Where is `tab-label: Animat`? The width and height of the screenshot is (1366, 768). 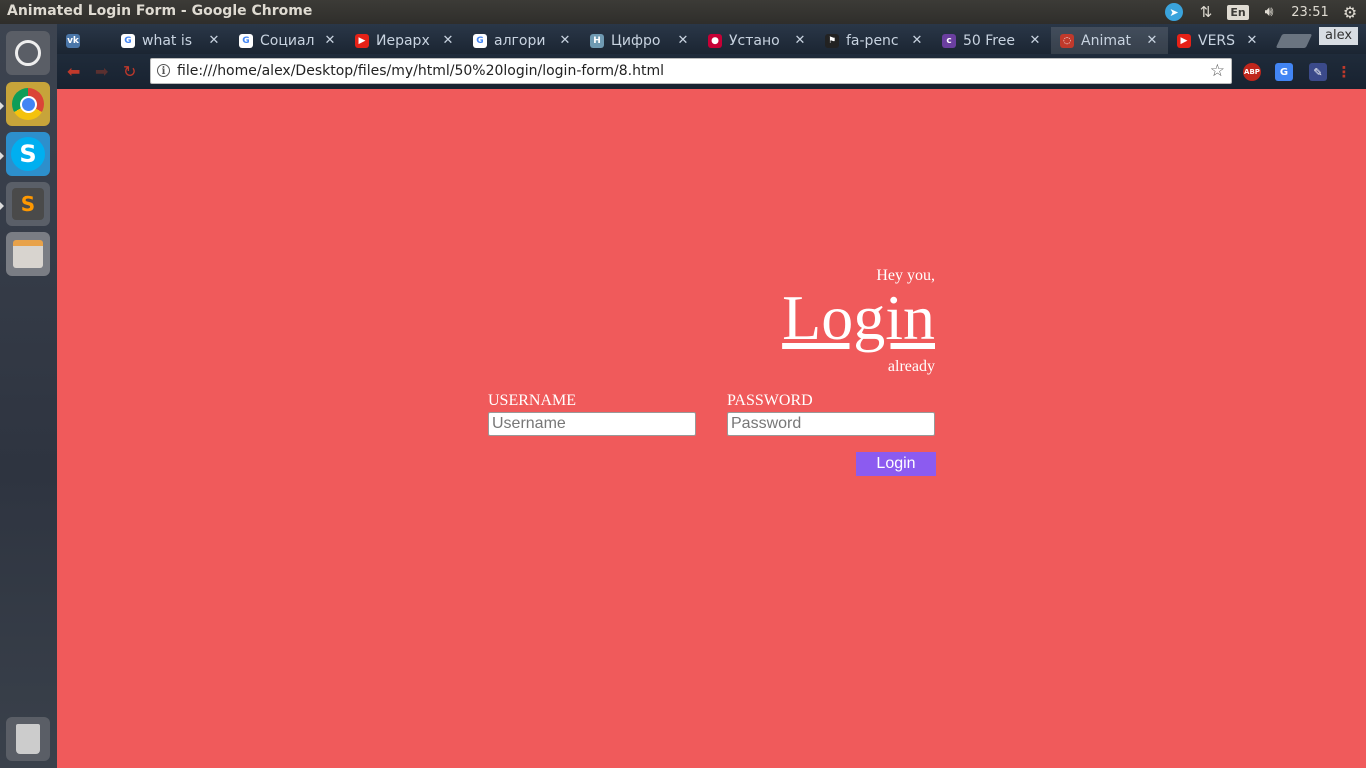
tab-label: Animat is located at coordinates (1106, 40).